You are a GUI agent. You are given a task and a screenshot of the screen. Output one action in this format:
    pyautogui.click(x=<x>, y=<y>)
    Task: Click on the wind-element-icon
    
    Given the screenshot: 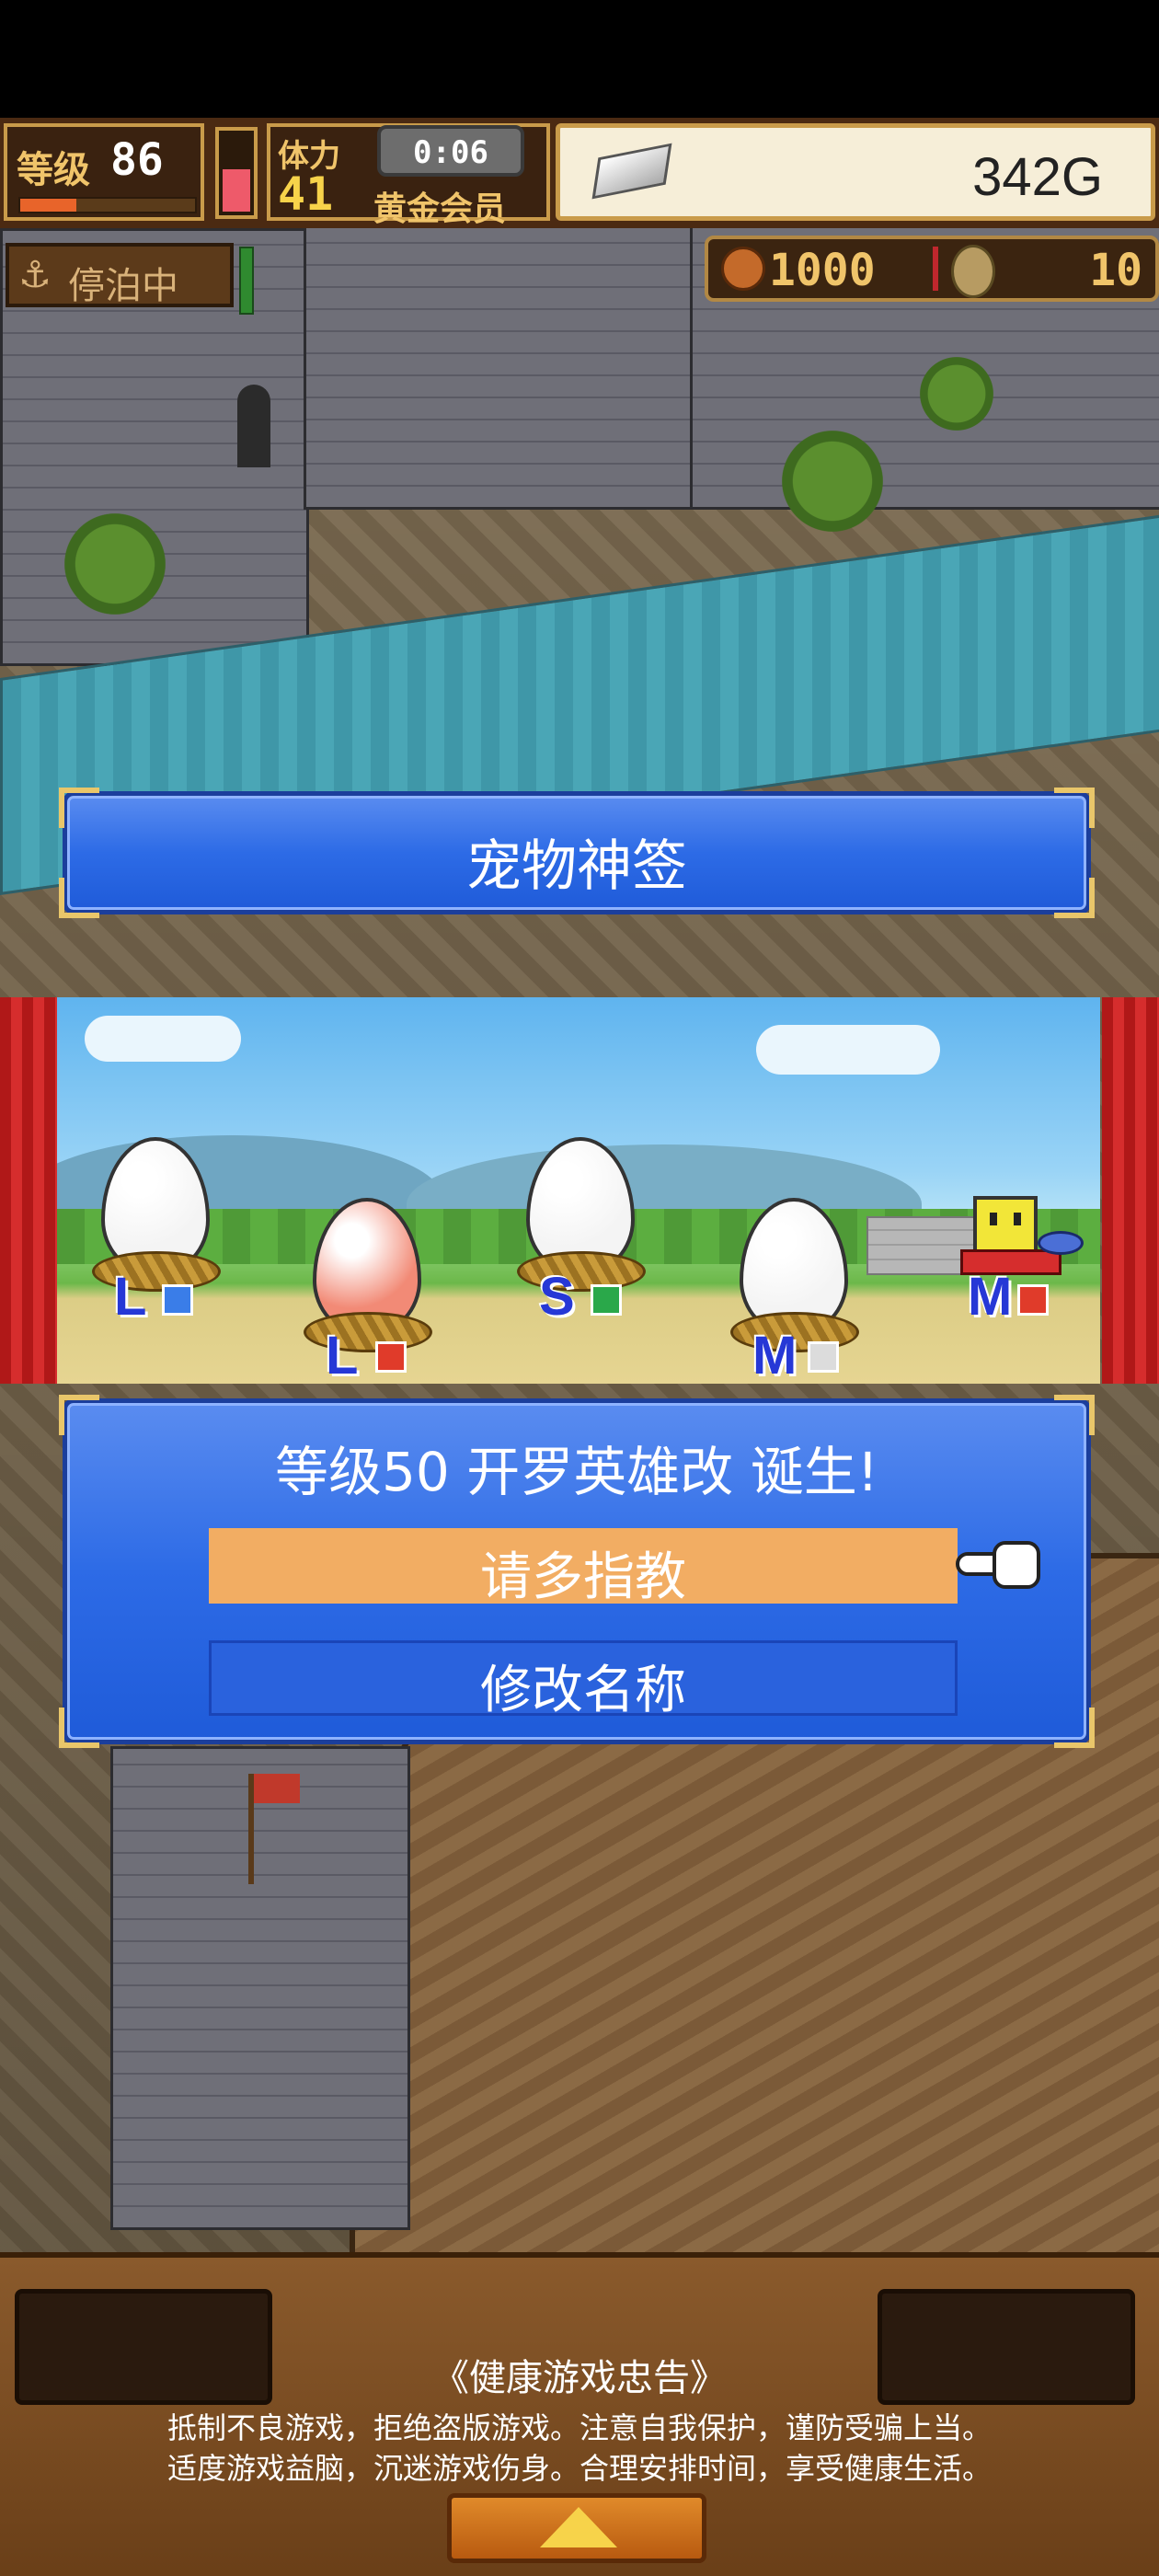 What is the action you would take?
    pyautogui.click(x=823, y=1357)
    